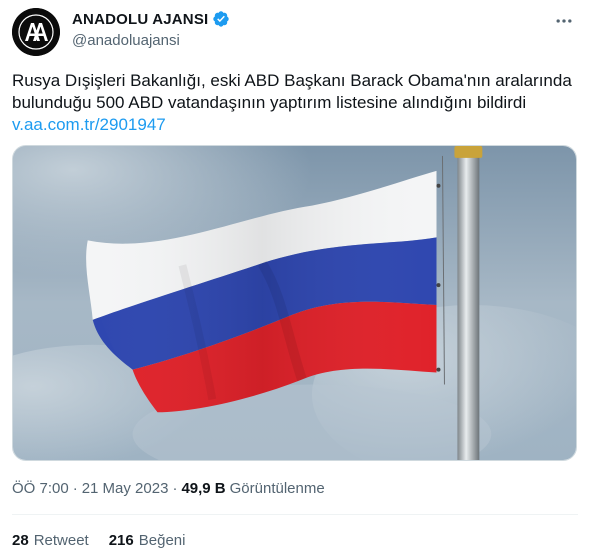  I want to click on tweet-link: v.aa.com.tr/2901947, so click(295, 125).